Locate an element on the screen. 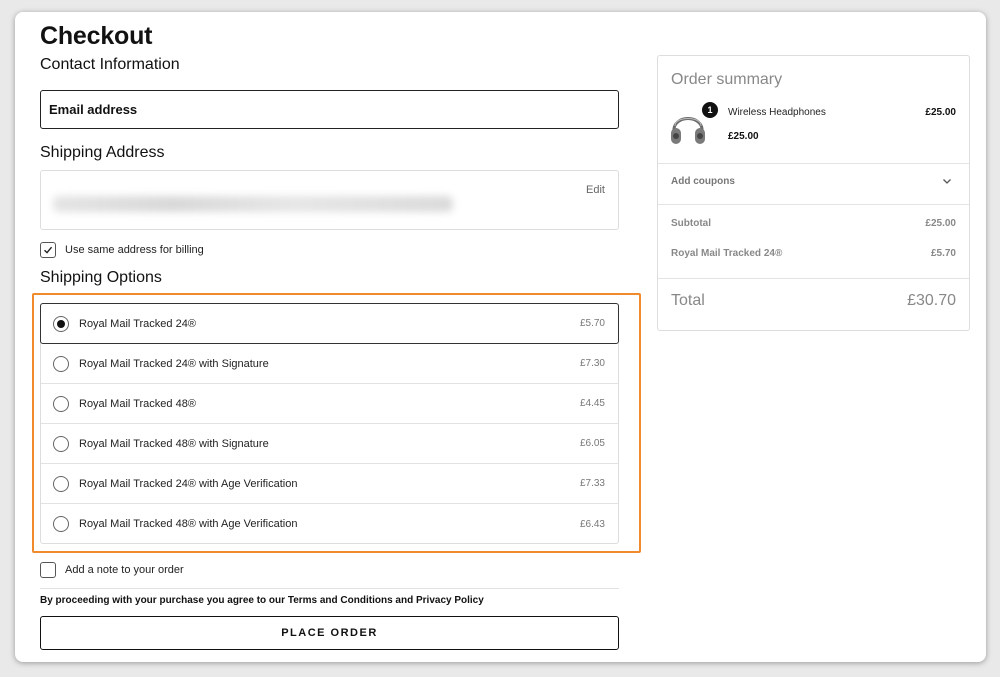  page-title: Checkout is located at coordinates (96, 36).